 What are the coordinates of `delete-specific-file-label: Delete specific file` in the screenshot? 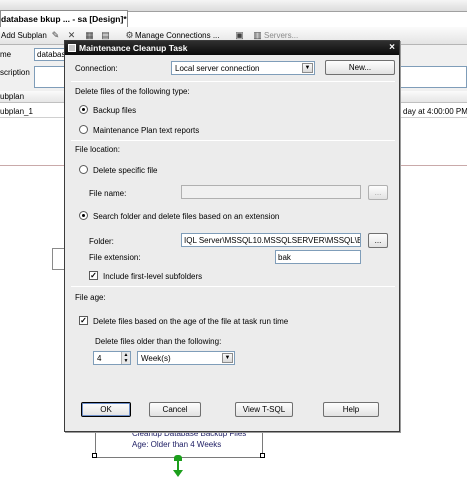 It's located at (125, 170).